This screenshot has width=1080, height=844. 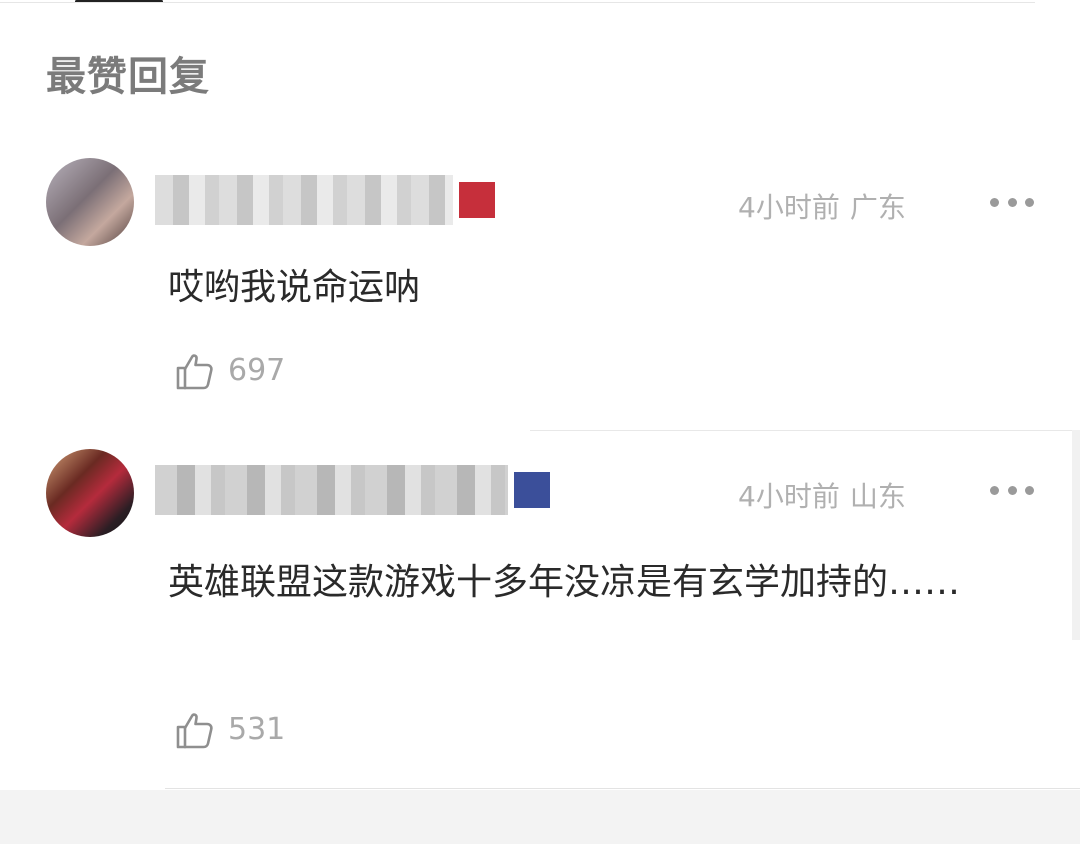 What do you see at coordinates (517, 2) in the screenshot?
I see `divider-line` at bounding box center [517, 2].